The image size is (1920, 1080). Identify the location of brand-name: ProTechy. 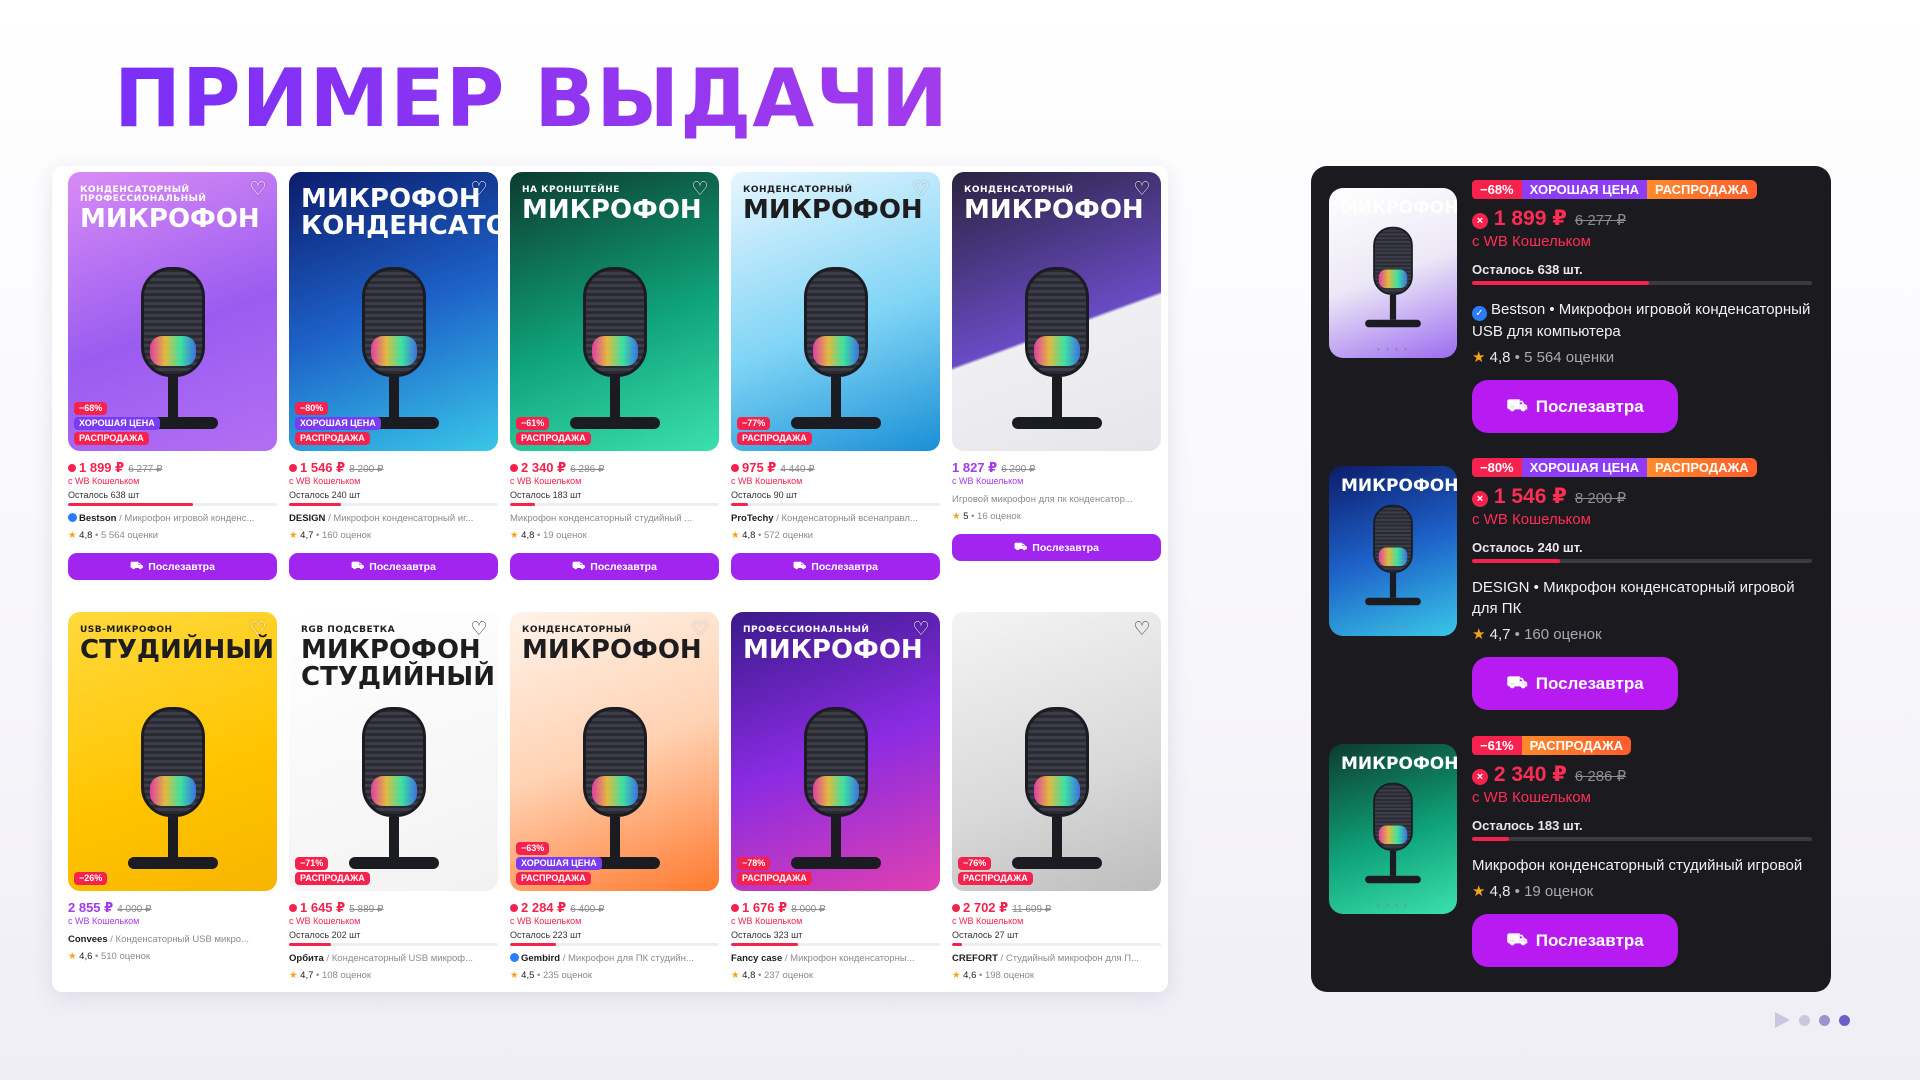
(752, 518).